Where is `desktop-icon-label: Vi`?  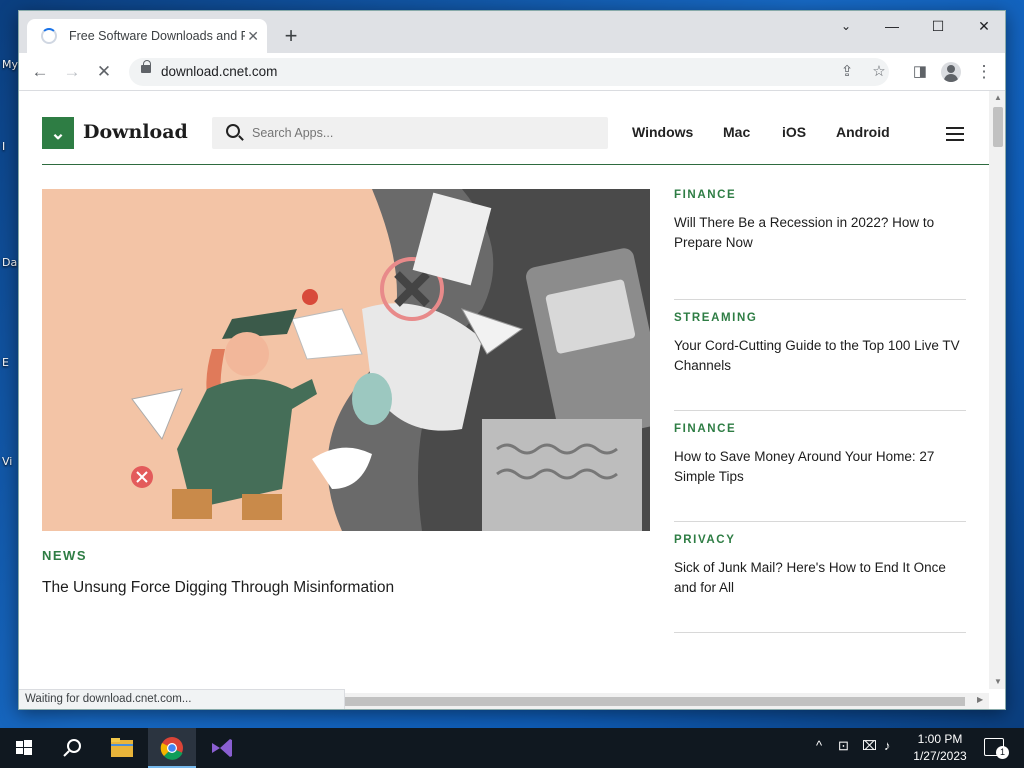
desktop-icon-label: Vi is located at coordinates (7, 461).